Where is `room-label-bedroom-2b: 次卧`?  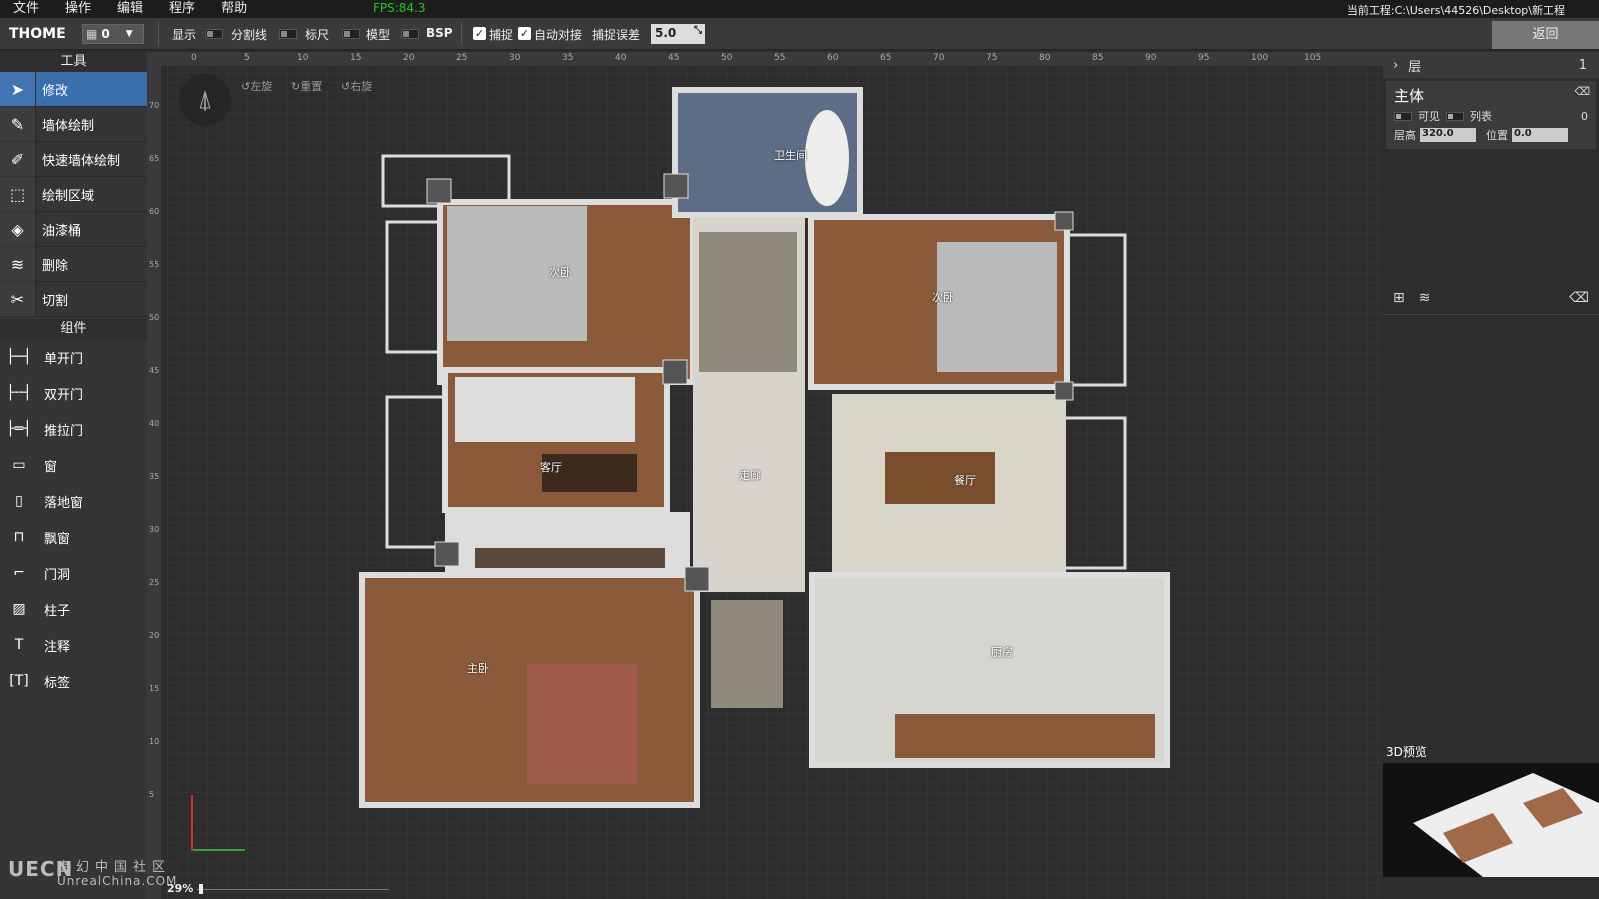 room-label-bedroom-2b: 次卧 is located at coordinates (943, 297).